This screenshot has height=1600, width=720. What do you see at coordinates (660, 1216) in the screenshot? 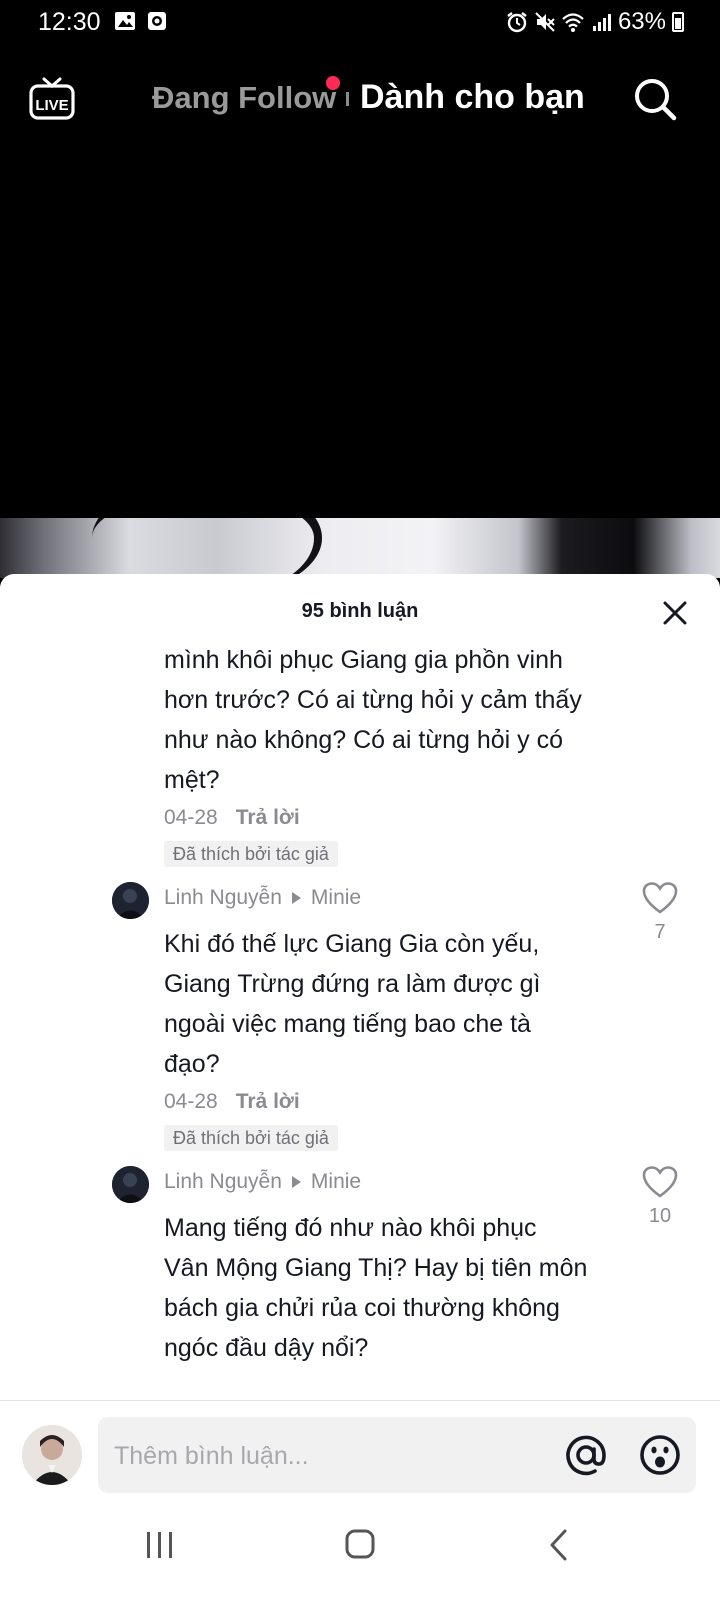
I see `like-count: 10` at bounding box center [660, 1216].